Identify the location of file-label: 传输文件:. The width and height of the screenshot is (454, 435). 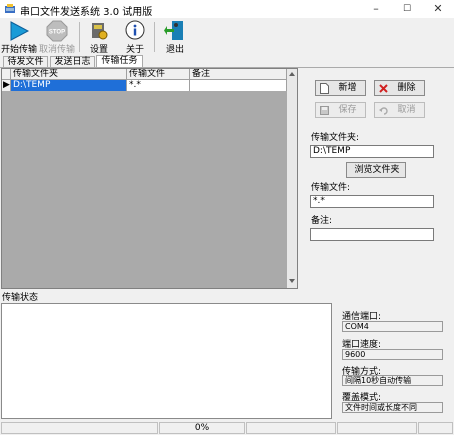
(331, 188).